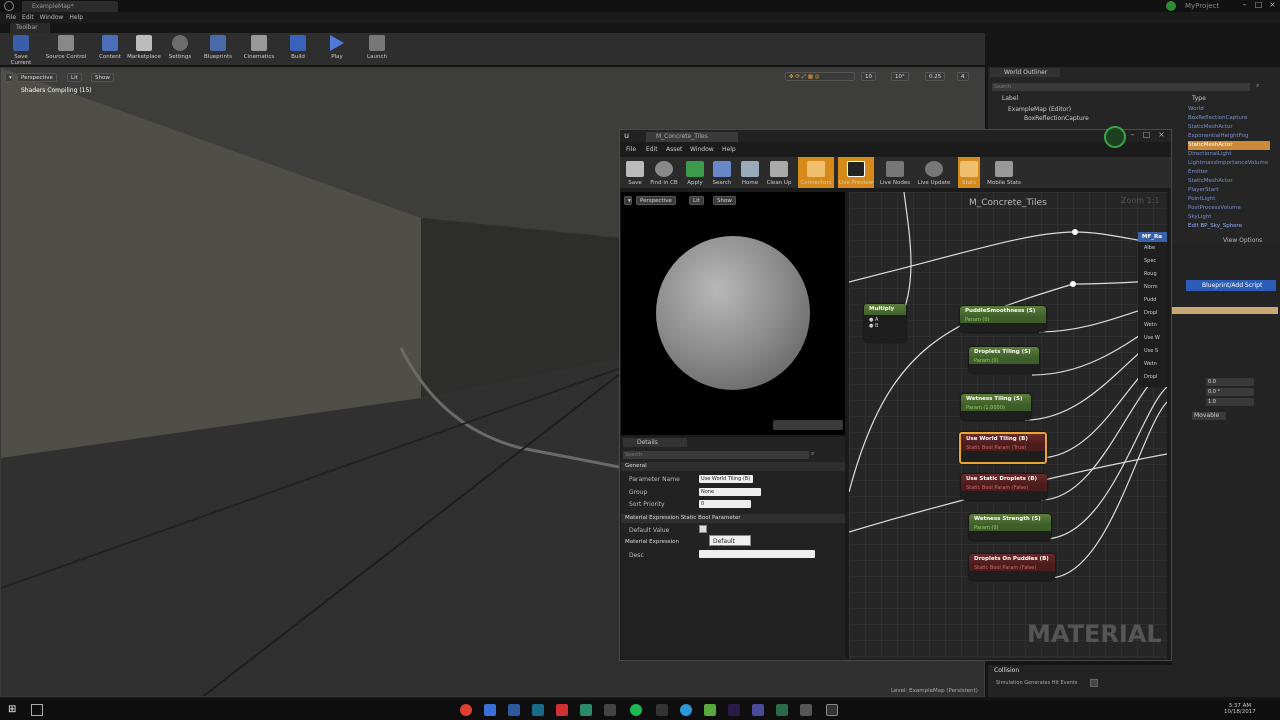  What do you see at coordinates (725, 504) in the screenshot?
I see `sort-priority-field: 0` at bounding box center [725, 504].